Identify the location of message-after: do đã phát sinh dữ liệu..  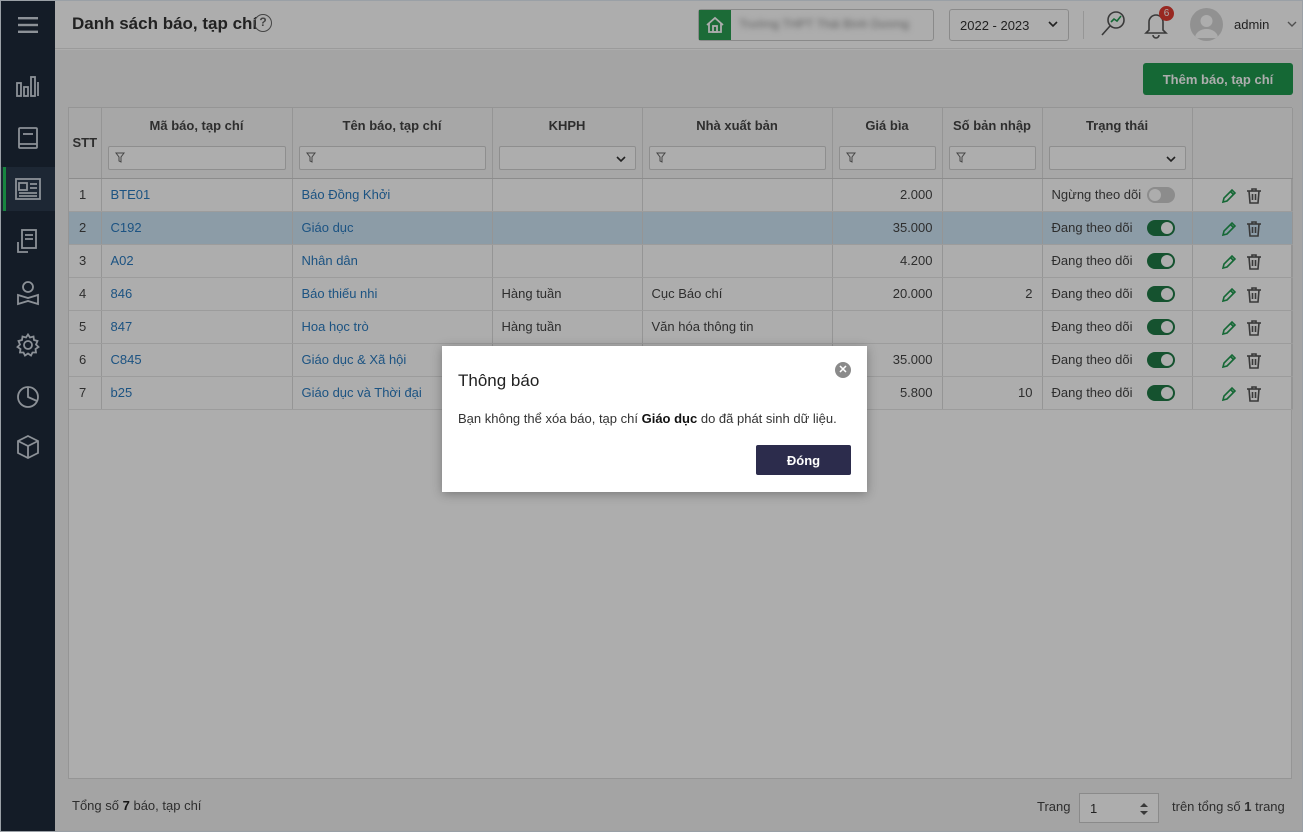
(768, 418).